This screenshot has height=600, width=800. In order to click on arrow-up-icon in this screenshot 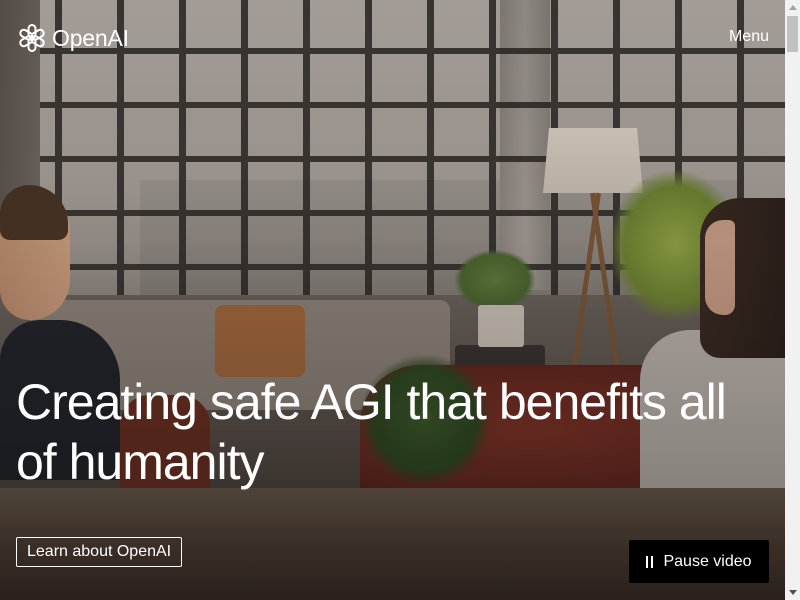, I will do `click(792, 7)`.